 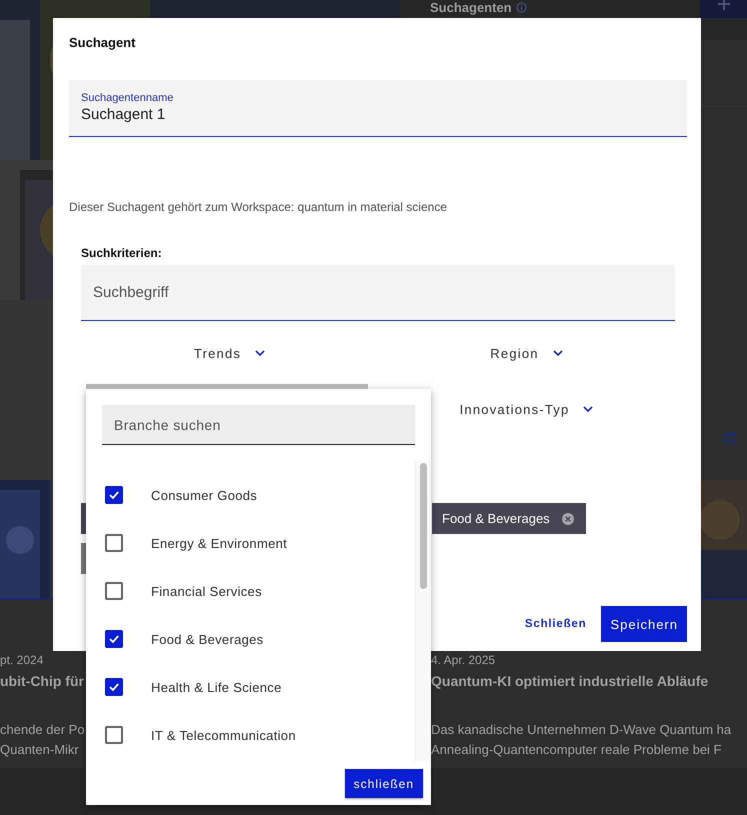 What do you see at coordinates (581, 730) in the screenshot?
I see `article-text: Das kanadische Unternehmen D-Wave Quantum ha` at bounding box center [581, 730].